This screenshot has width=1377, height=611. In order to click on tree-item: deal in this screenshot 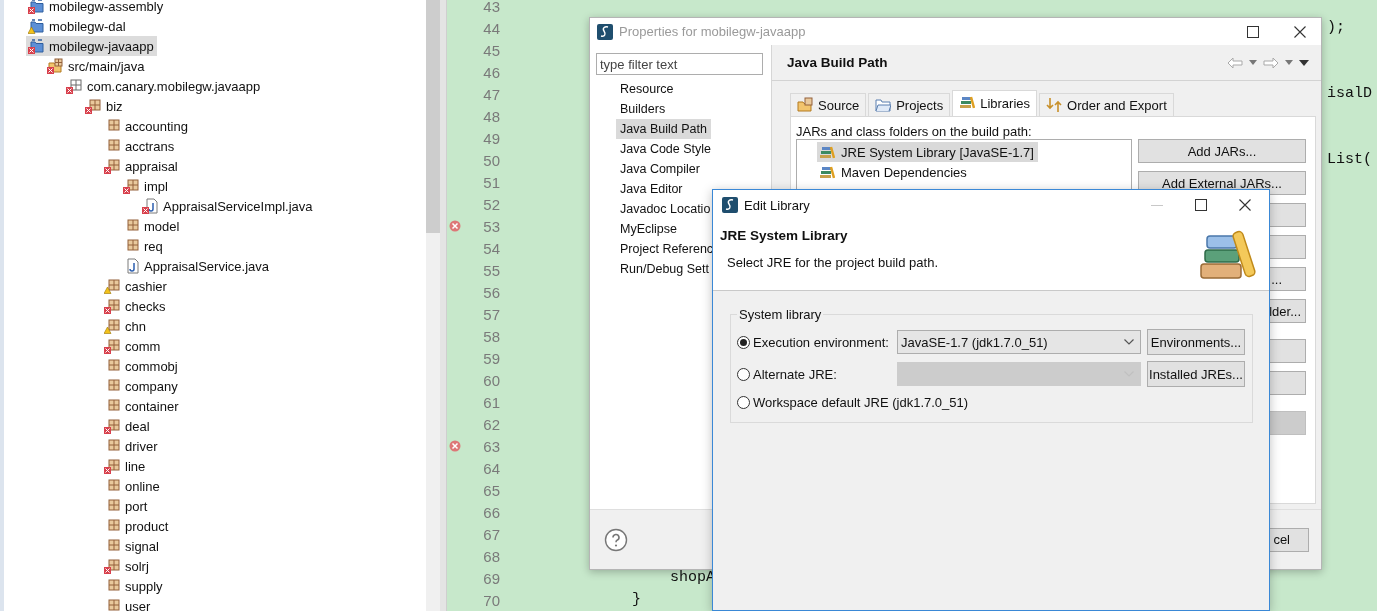, I will do `click(127, 426)`.